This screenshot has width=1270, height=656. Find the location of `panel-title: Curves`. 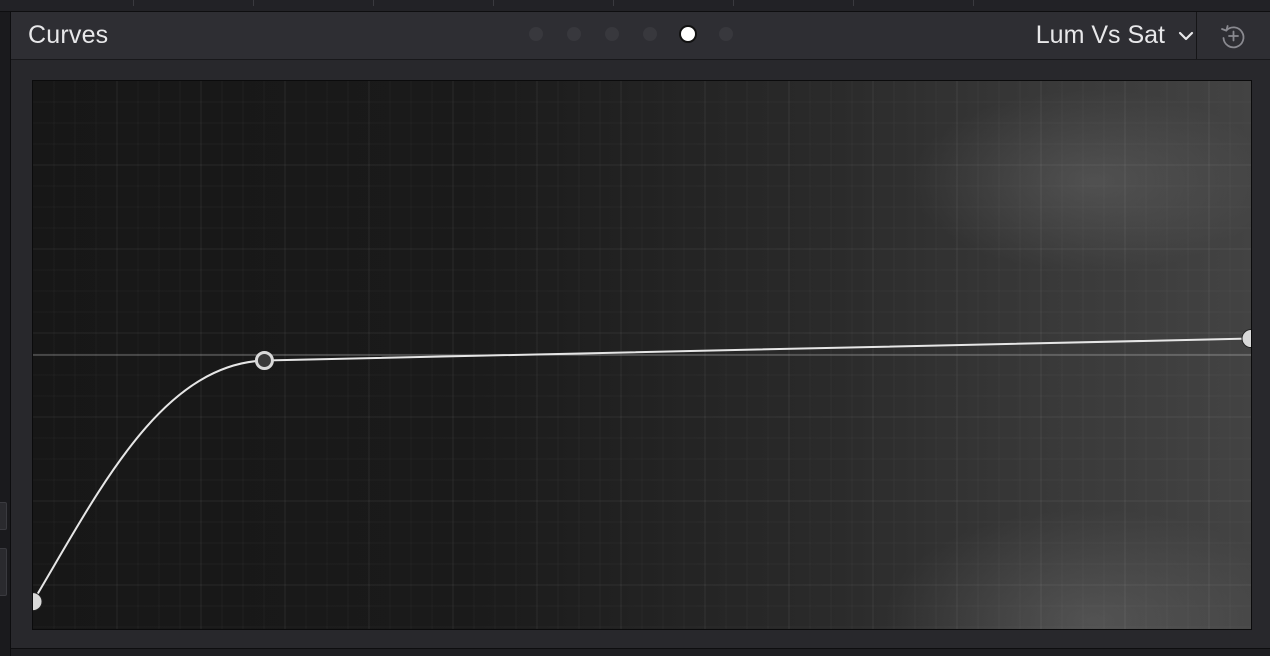

panel-title: Curves is located at coordinates (68, 35).